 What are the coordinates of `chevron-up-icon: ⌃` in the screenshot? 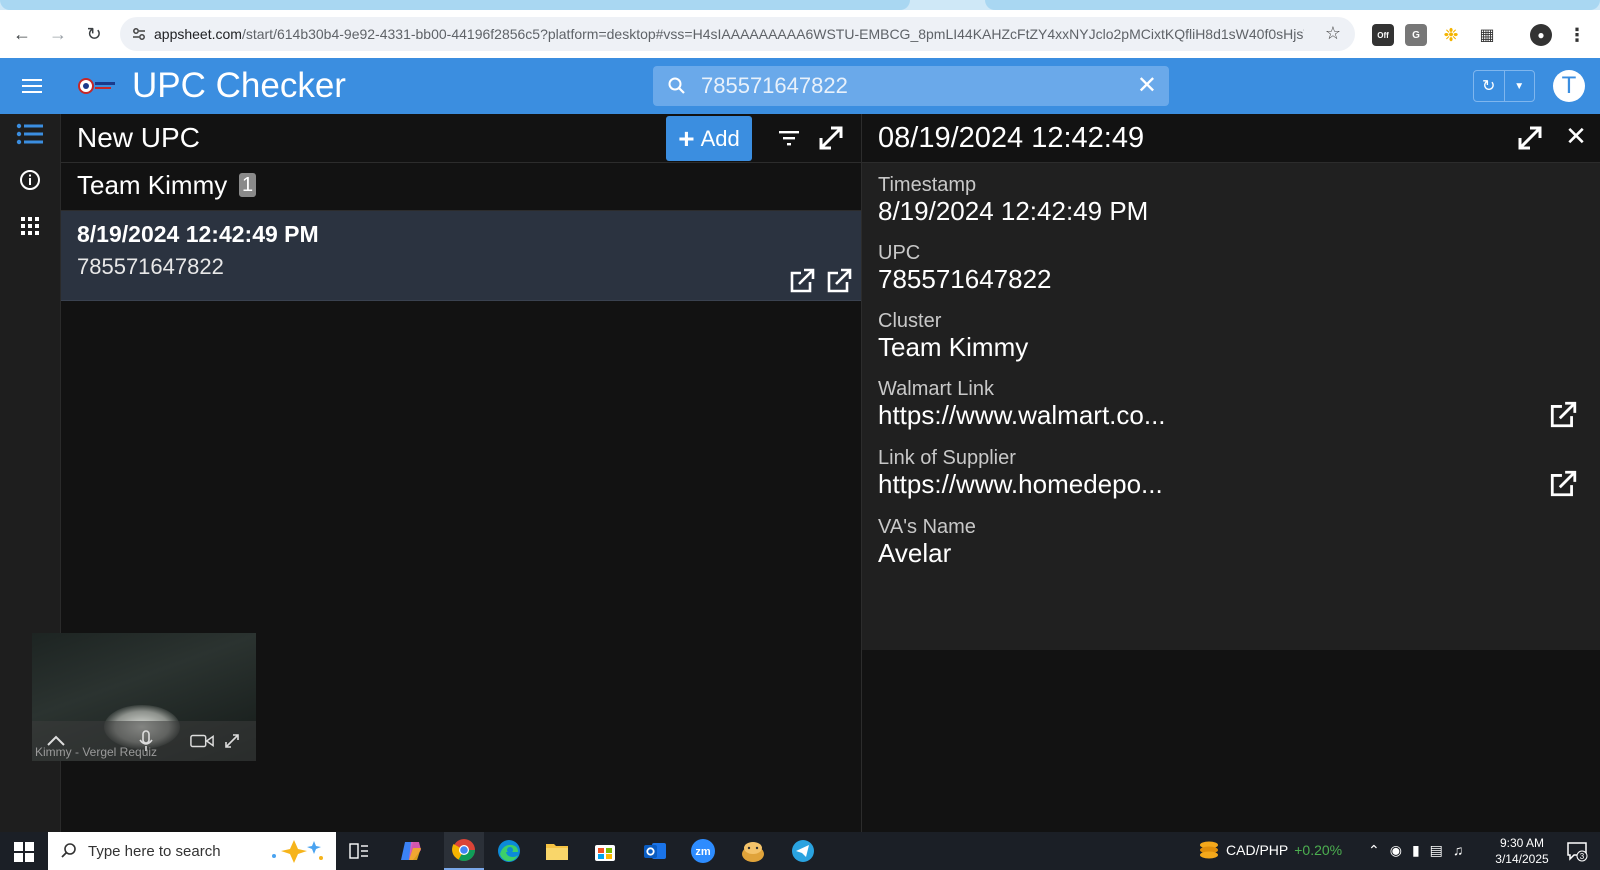 It's located at (1374, 850).